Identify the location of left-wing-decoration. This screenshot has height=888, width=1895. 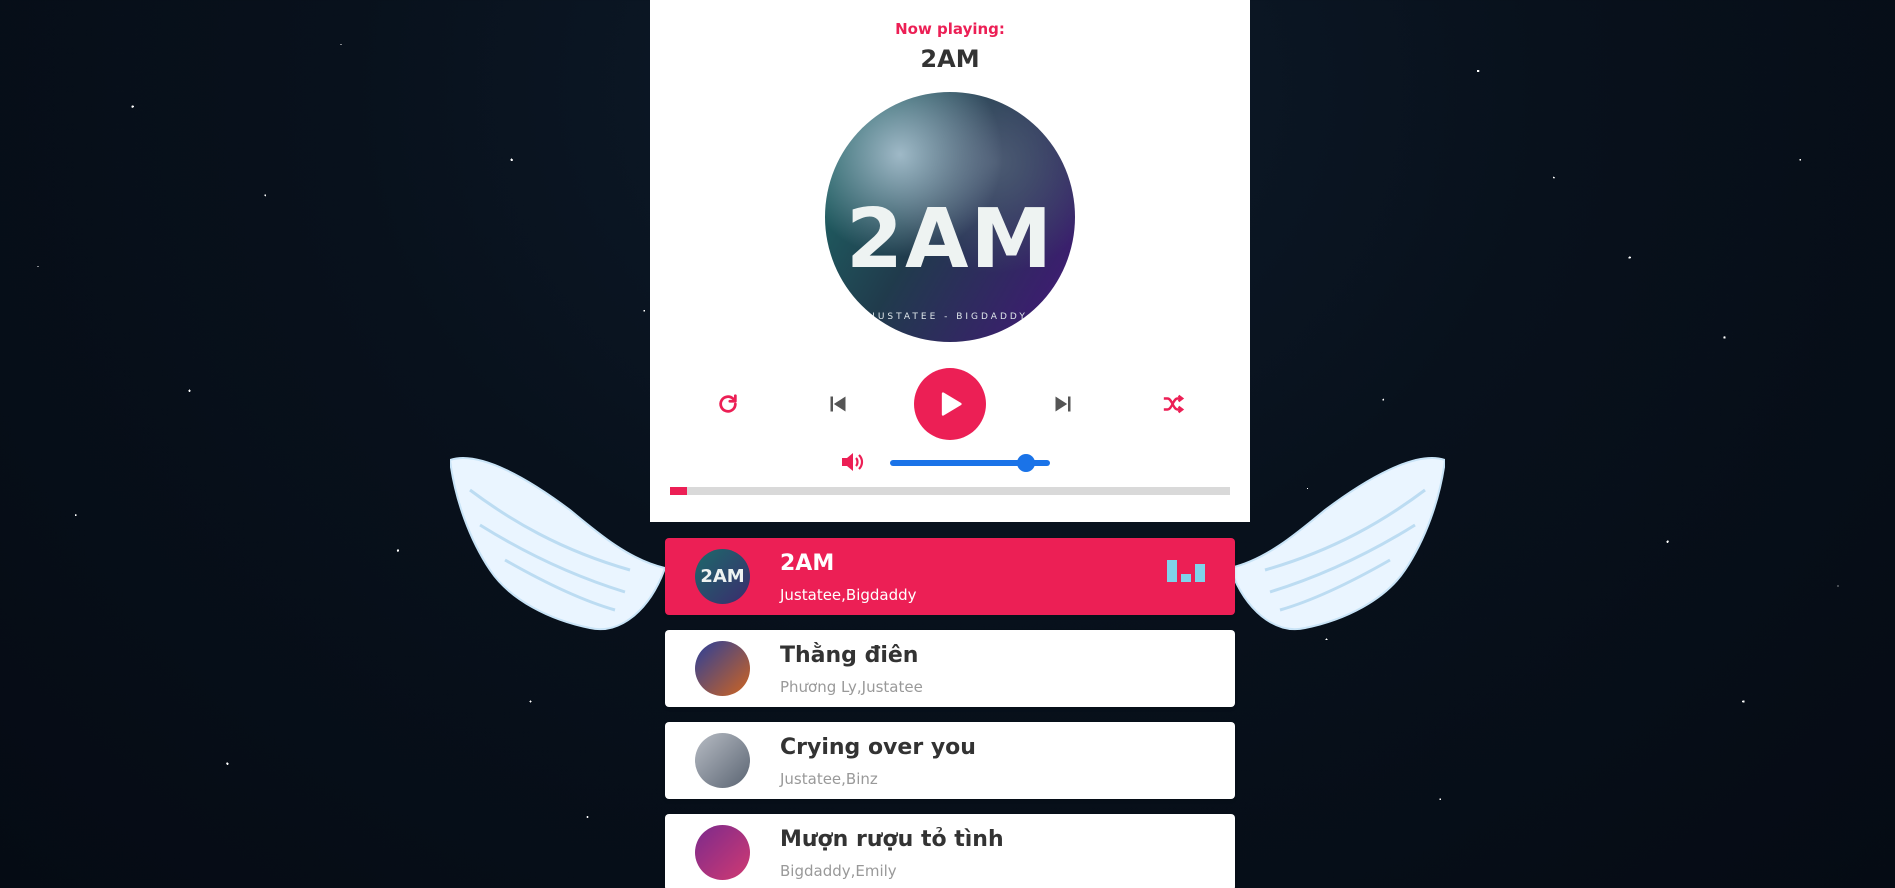
(557, 544).